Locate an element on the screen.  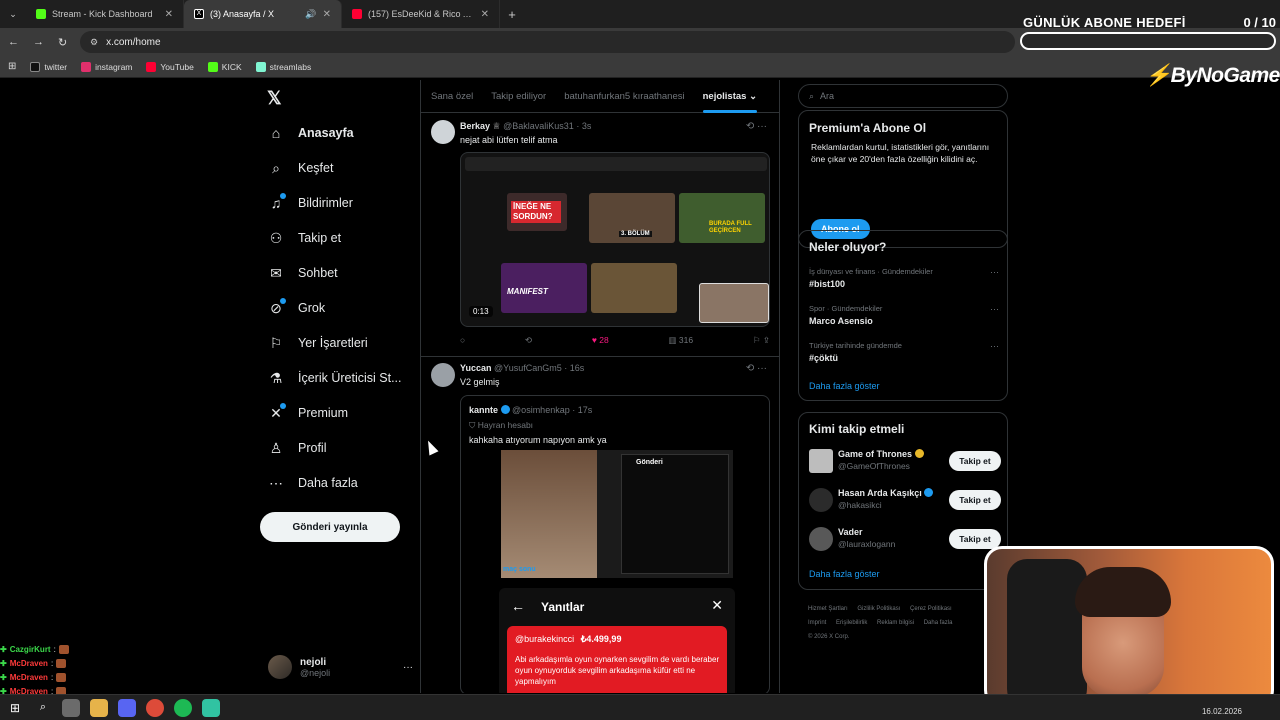
more-dots-icon: ⟲ ··· is located at coordinates (756, 368).